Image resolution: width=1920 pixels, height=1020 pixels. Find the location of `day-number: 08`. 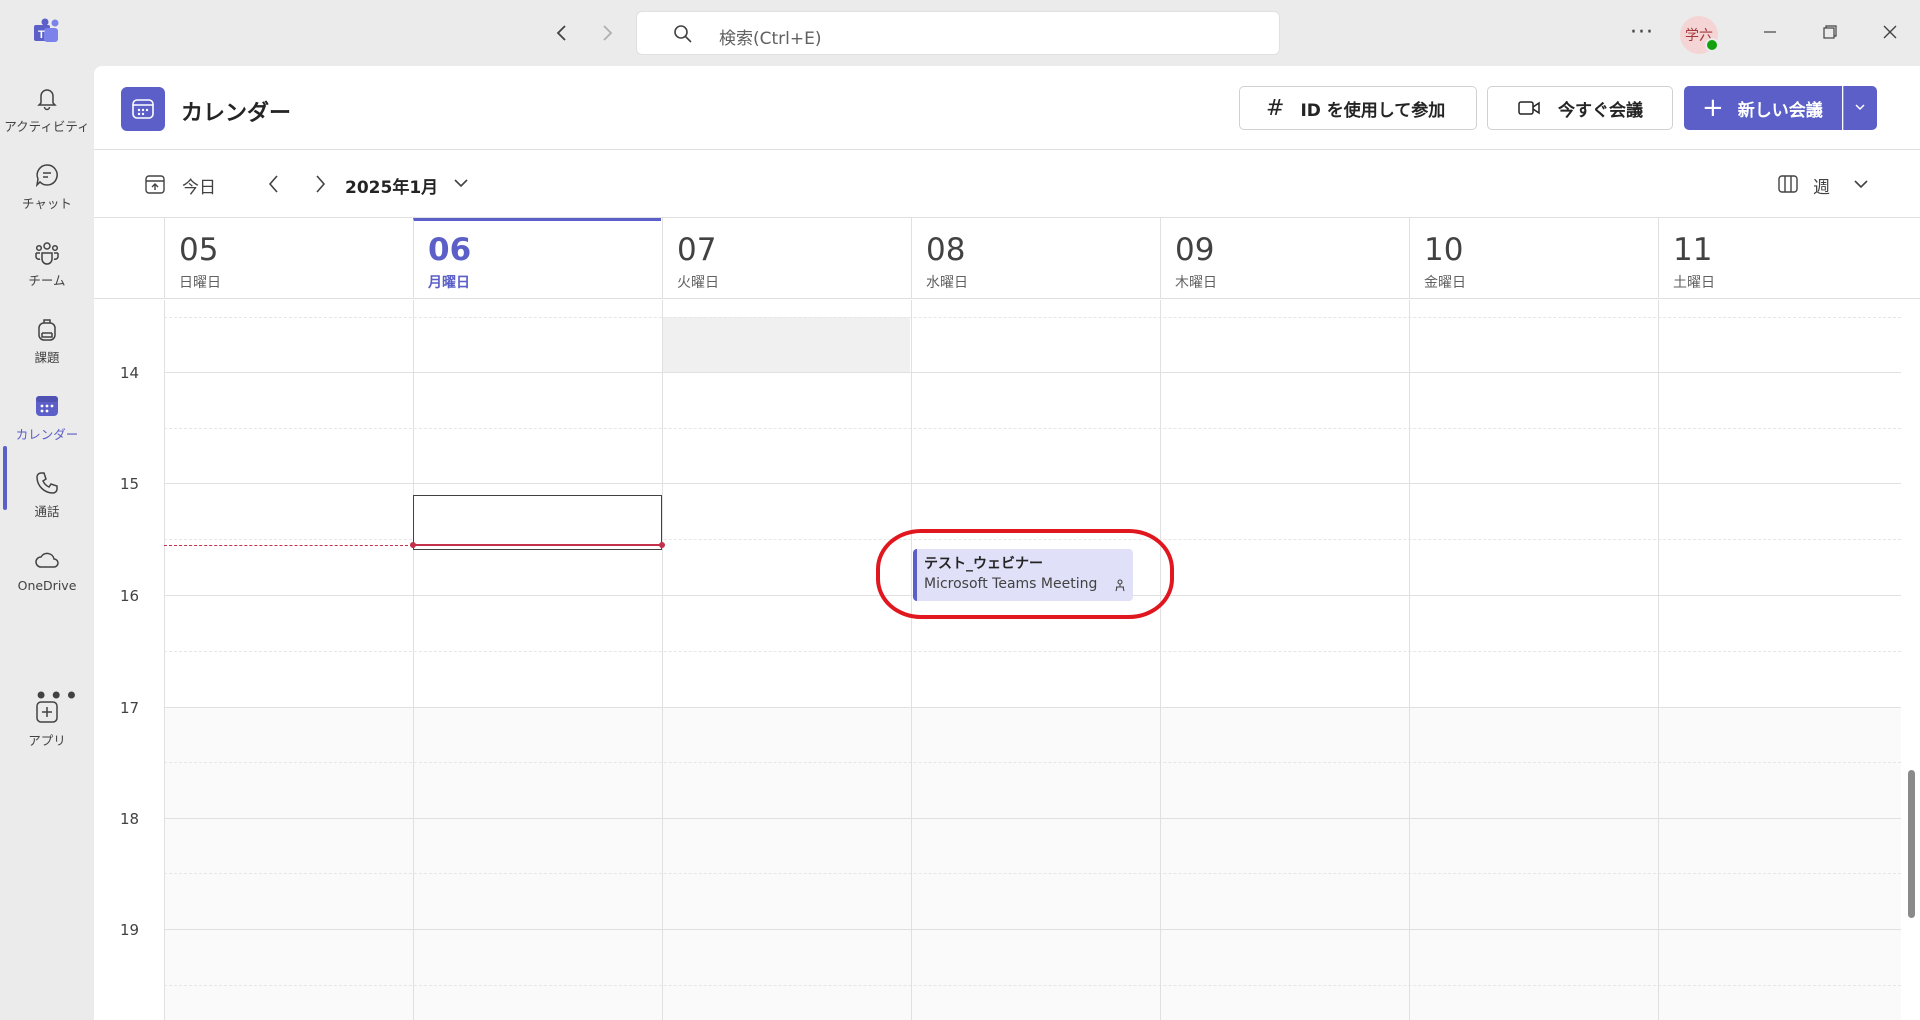

day-number: 08 is located at coordinates (946, 250).